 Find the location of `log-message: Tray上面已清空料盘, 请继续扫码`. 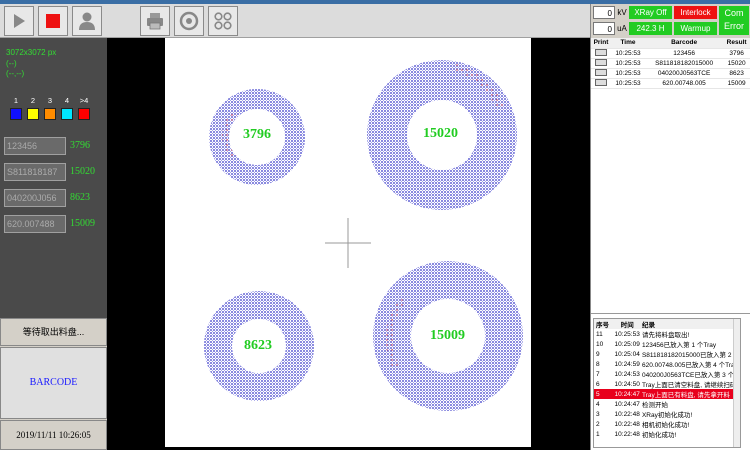

log-message: Tray上面已清空料盘, 请继续扫码 is located at coordinates (689, 385).